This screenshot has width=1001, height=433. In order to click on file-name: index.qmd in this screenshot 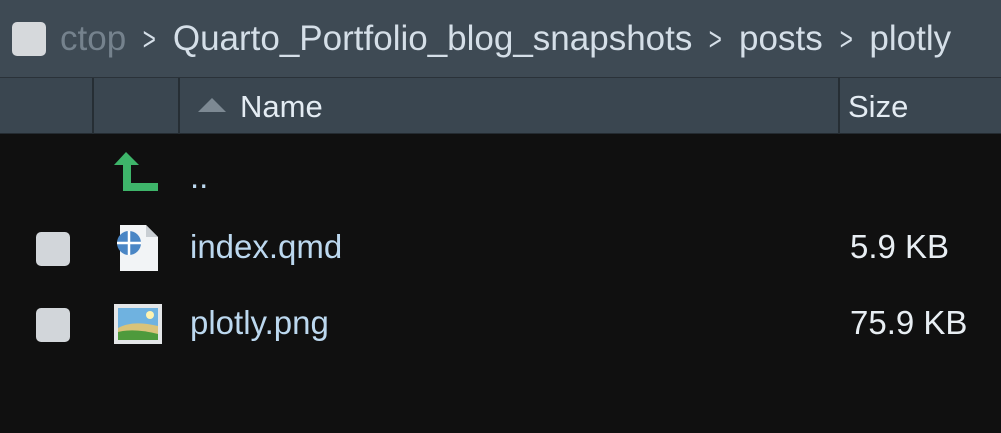, I will do `click(266, 247)`.